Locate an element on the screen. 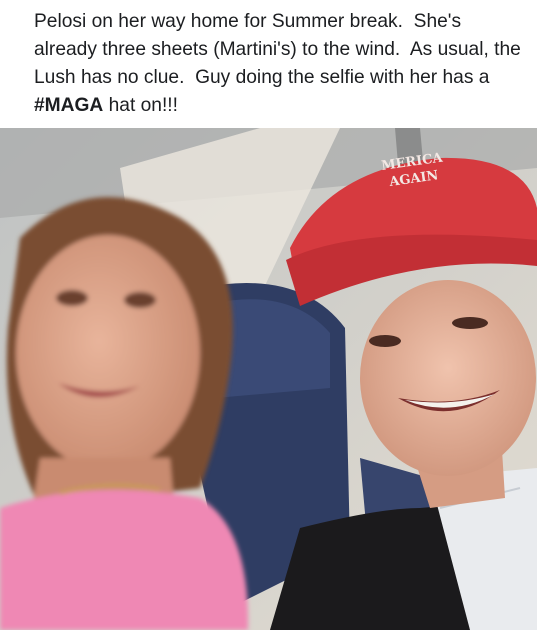 The height and width of the screenshot is (640, 537). caption-hashtag: #MAGA is located at coordinates (69, 105).